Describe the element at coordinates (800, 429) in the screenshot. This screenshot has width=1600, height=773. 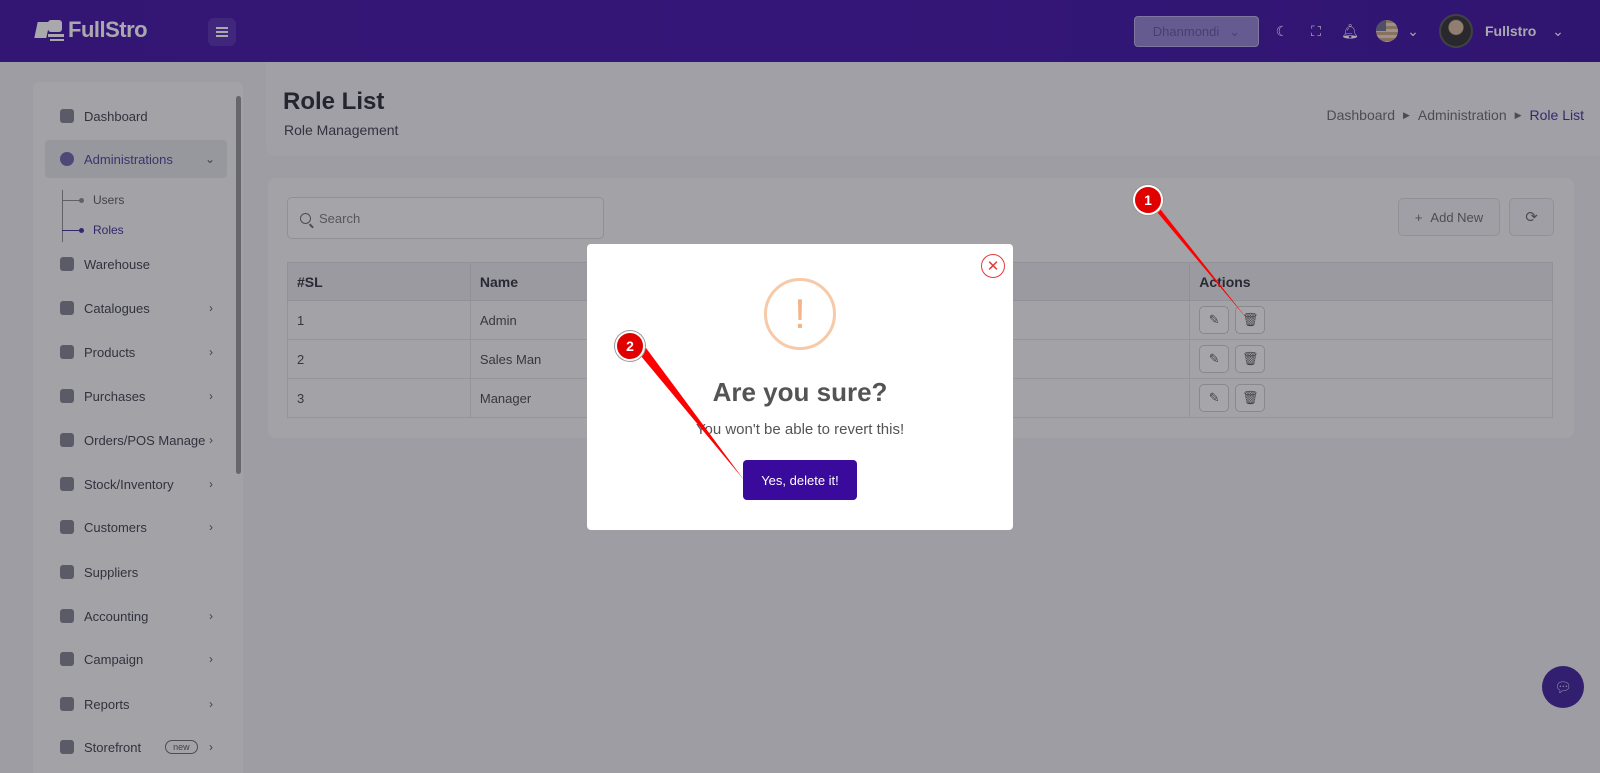
I see `dialog-message: You won't be able to revert this!` at that location.